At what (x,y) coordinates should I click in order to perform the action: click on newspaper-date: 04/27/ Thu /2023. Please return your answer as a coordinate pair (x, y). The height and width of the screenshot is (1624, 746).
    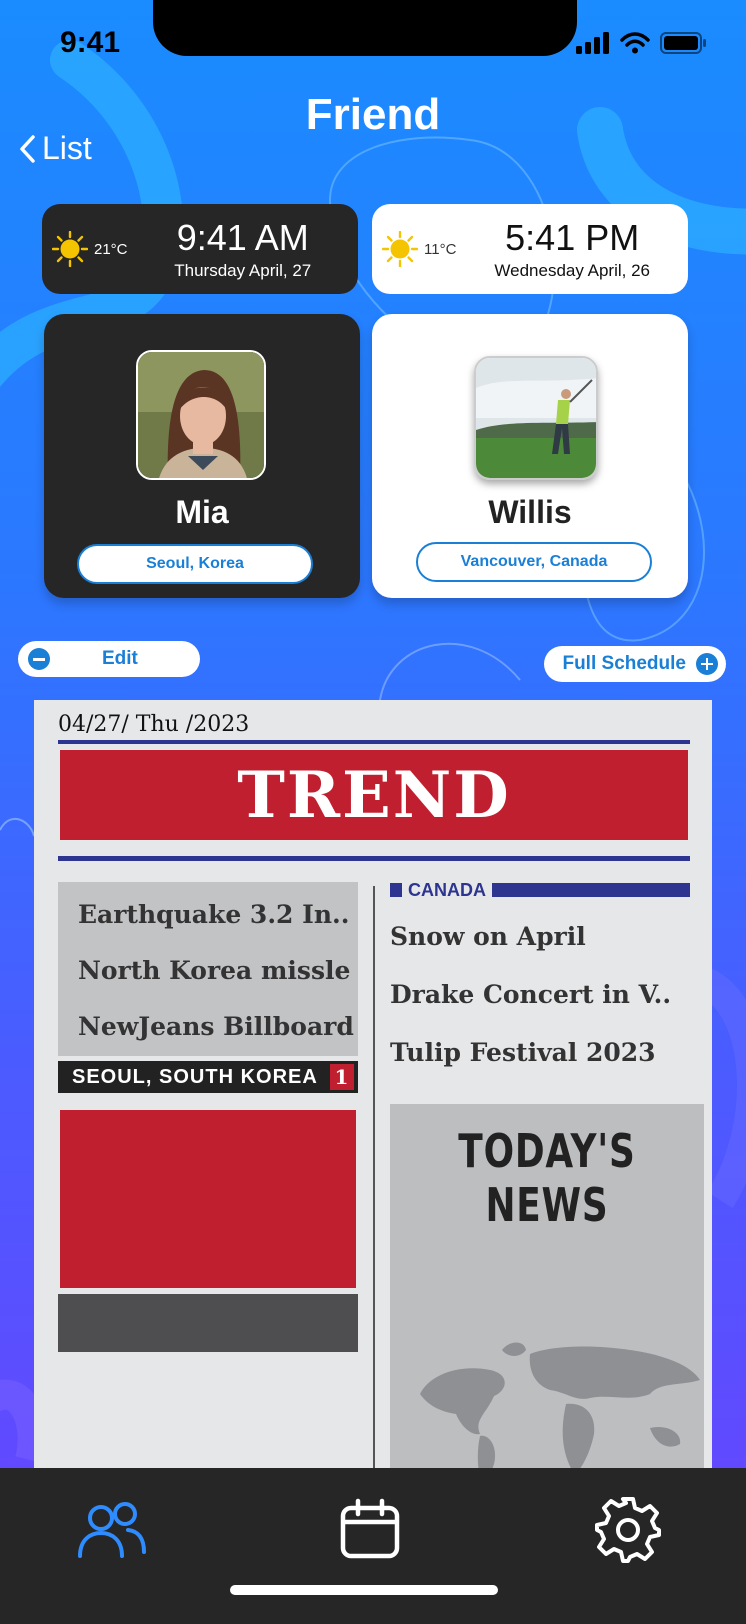
    Looking at the image, I should click on (154, 724).